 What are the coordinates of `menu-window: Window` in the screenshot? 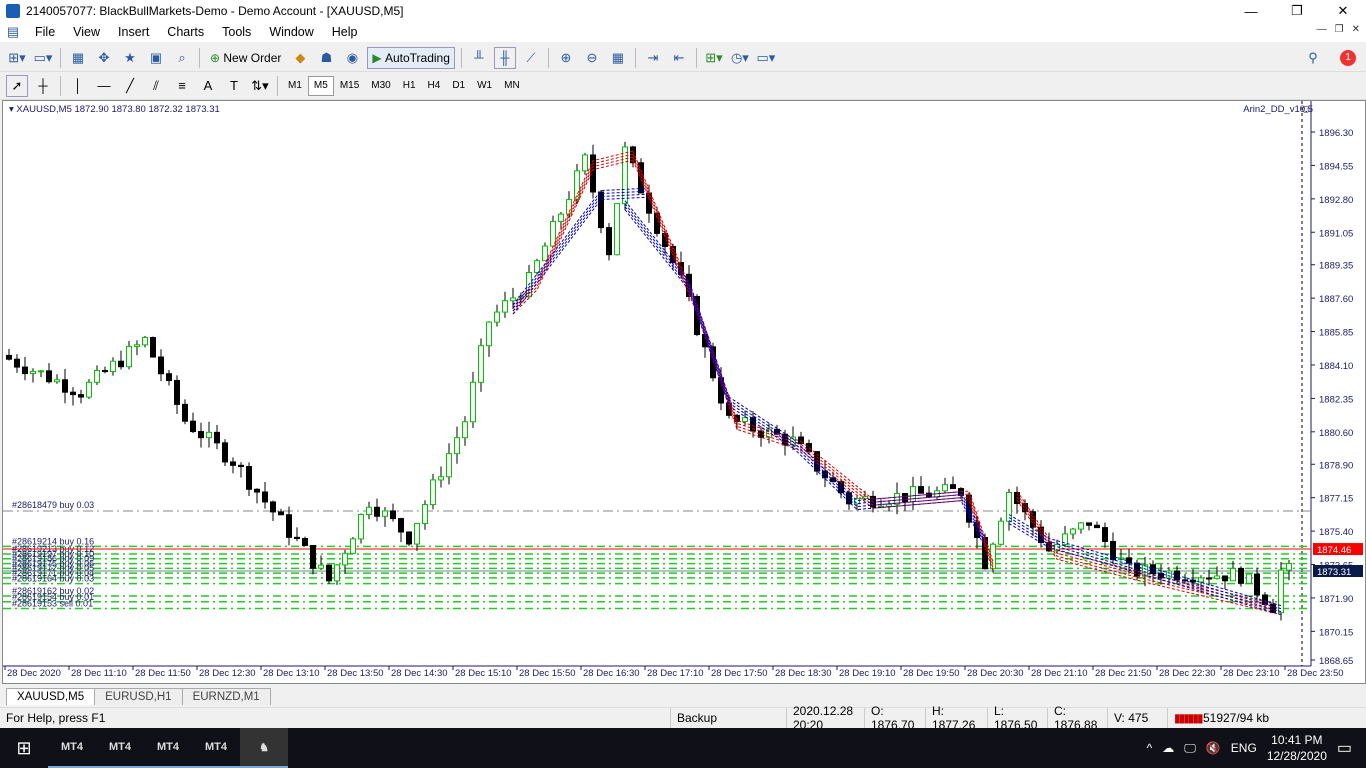 It's located at (291, 32).